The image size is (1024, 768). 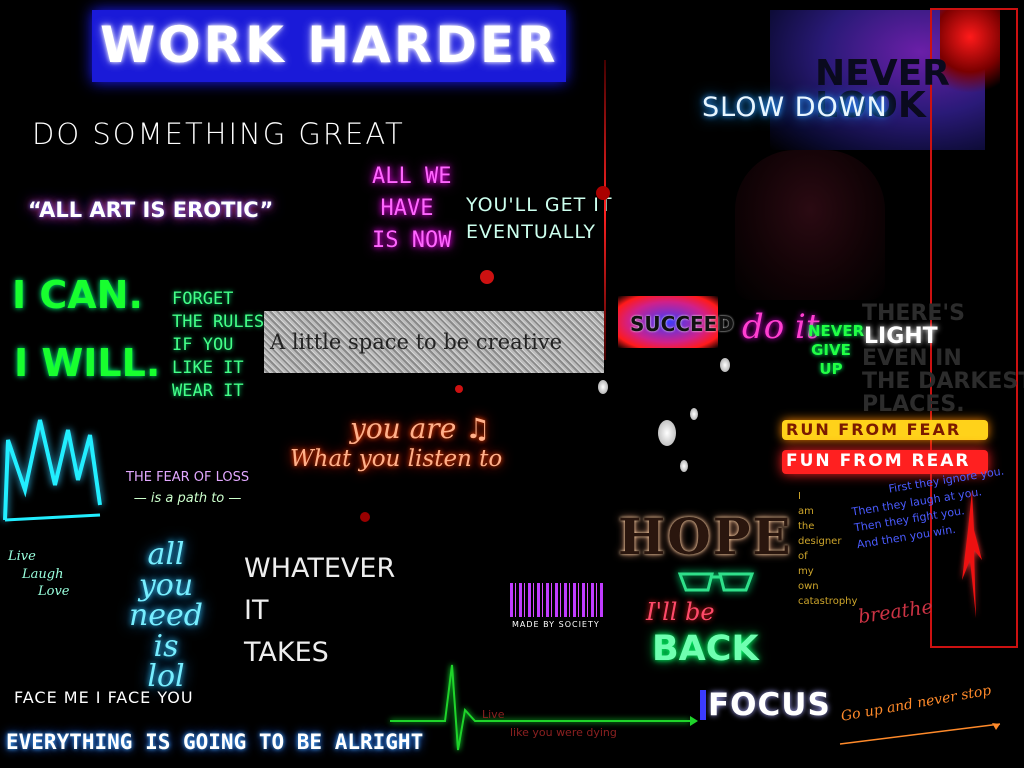 I want to click on i-can: I CAN., so click(x=77, y=295).